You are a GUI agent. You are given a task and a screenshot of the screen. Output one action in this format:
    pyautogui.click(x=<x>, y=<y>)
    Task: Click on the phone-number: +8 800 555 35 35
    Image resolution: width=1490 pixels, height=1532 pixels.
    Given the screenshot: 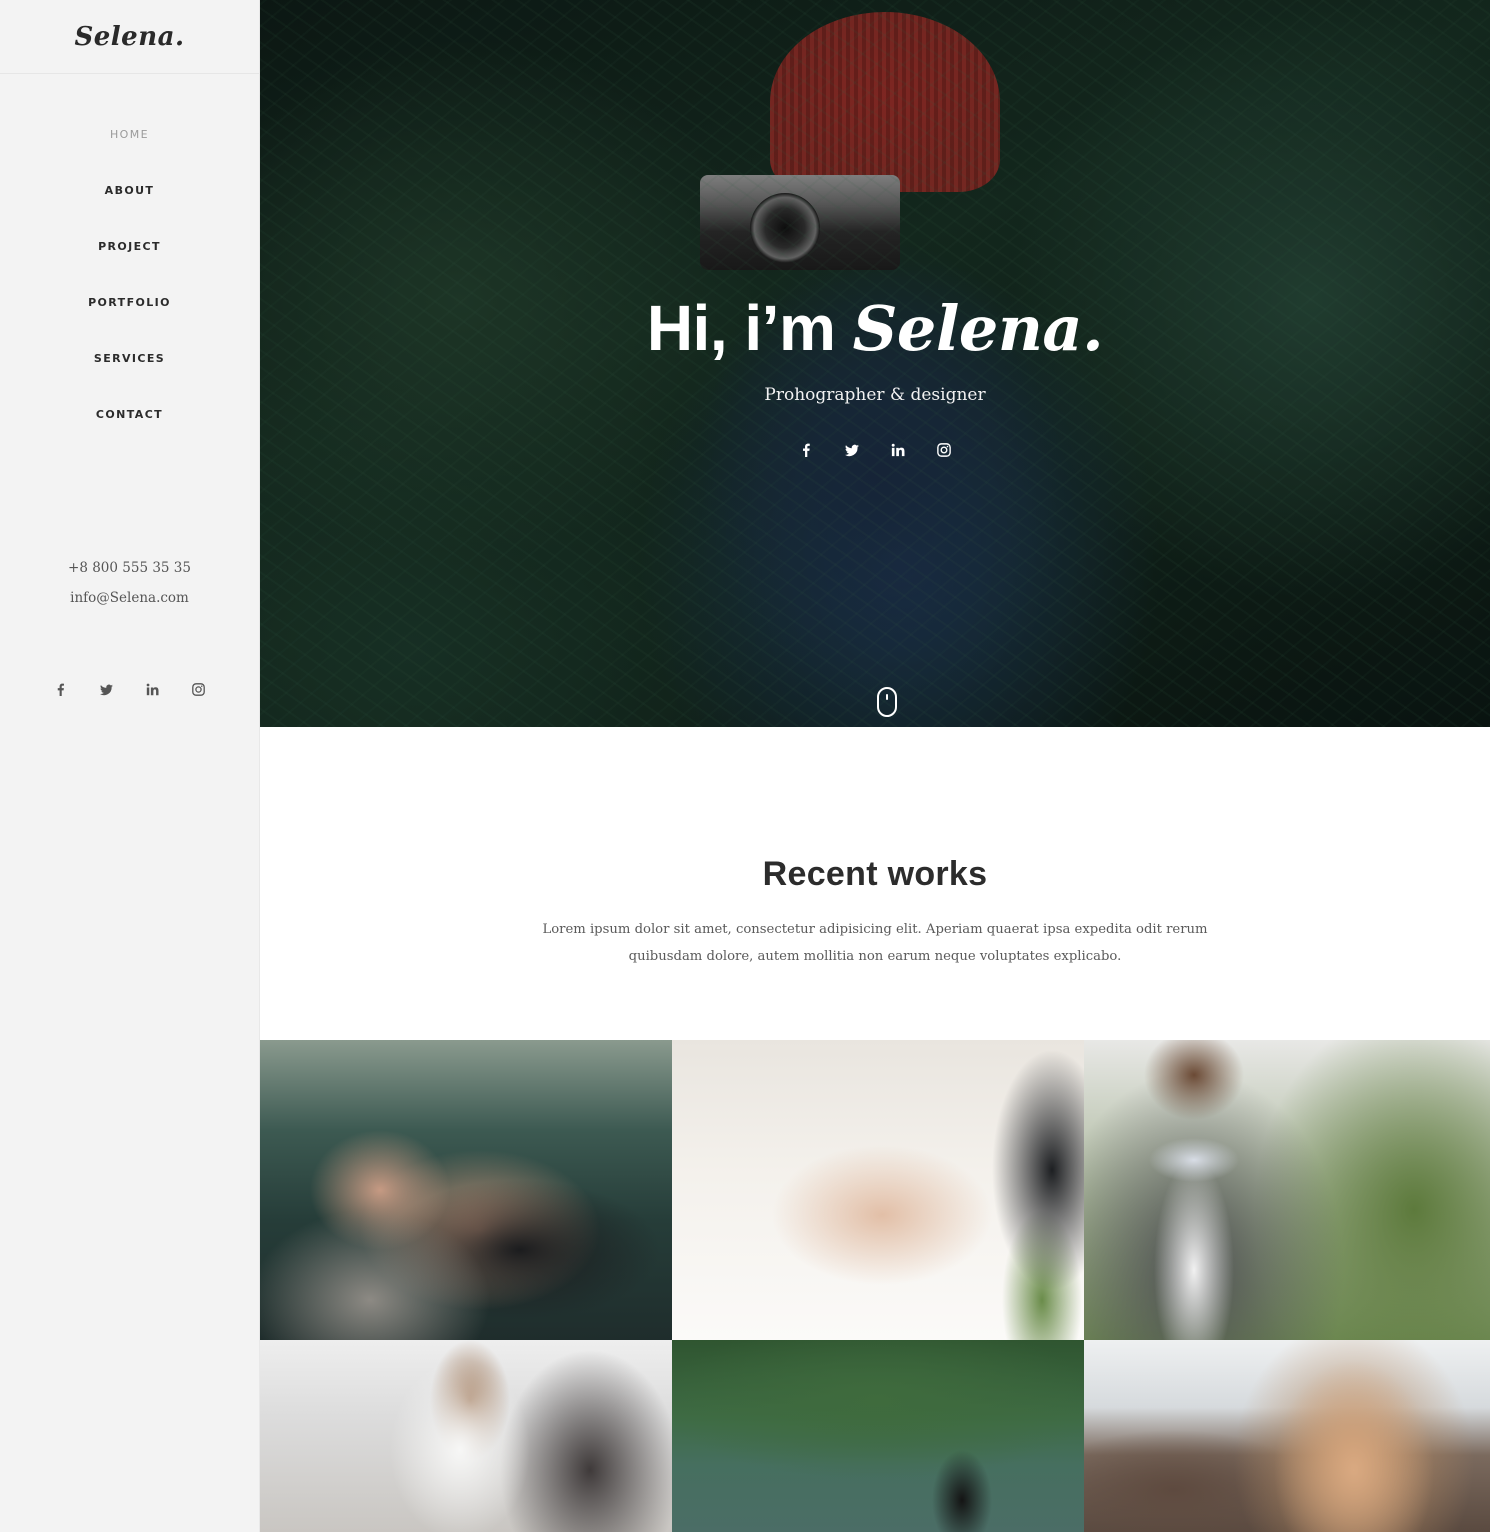 What is the action you would take?
    pyautogui.click(x=129, y=571)
    